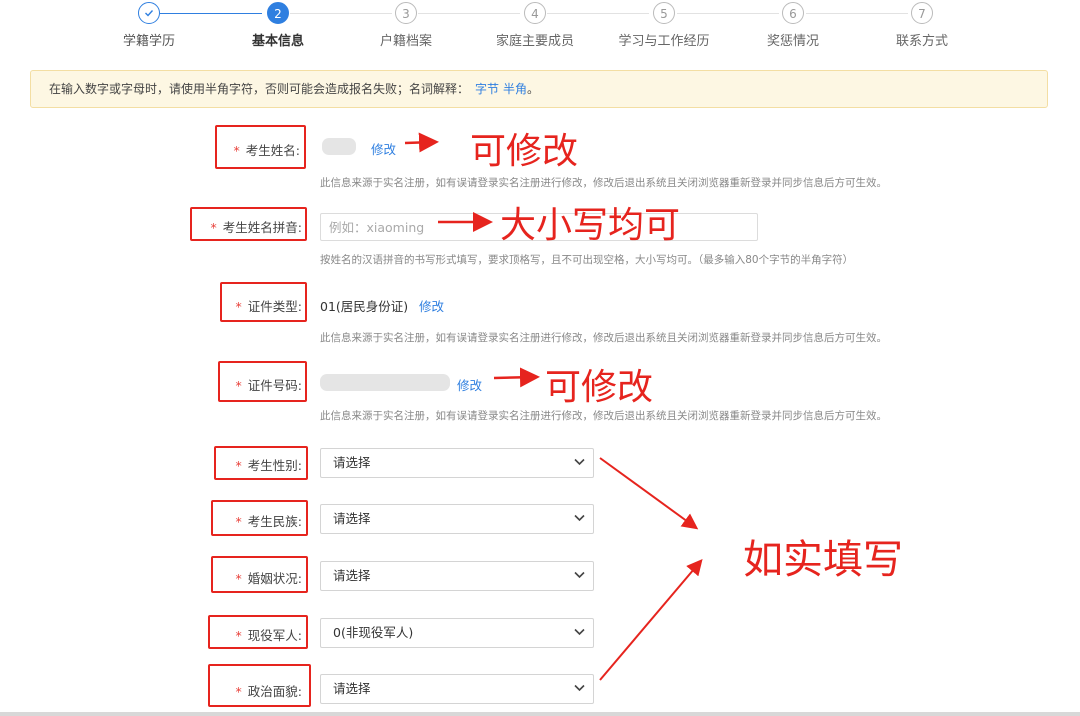 The image size is (1080, 716). What do you see at coordinates (823, 560) in the screenshot?
I see `annotation-fill: 如实填写` at bounding box center [823, 560].